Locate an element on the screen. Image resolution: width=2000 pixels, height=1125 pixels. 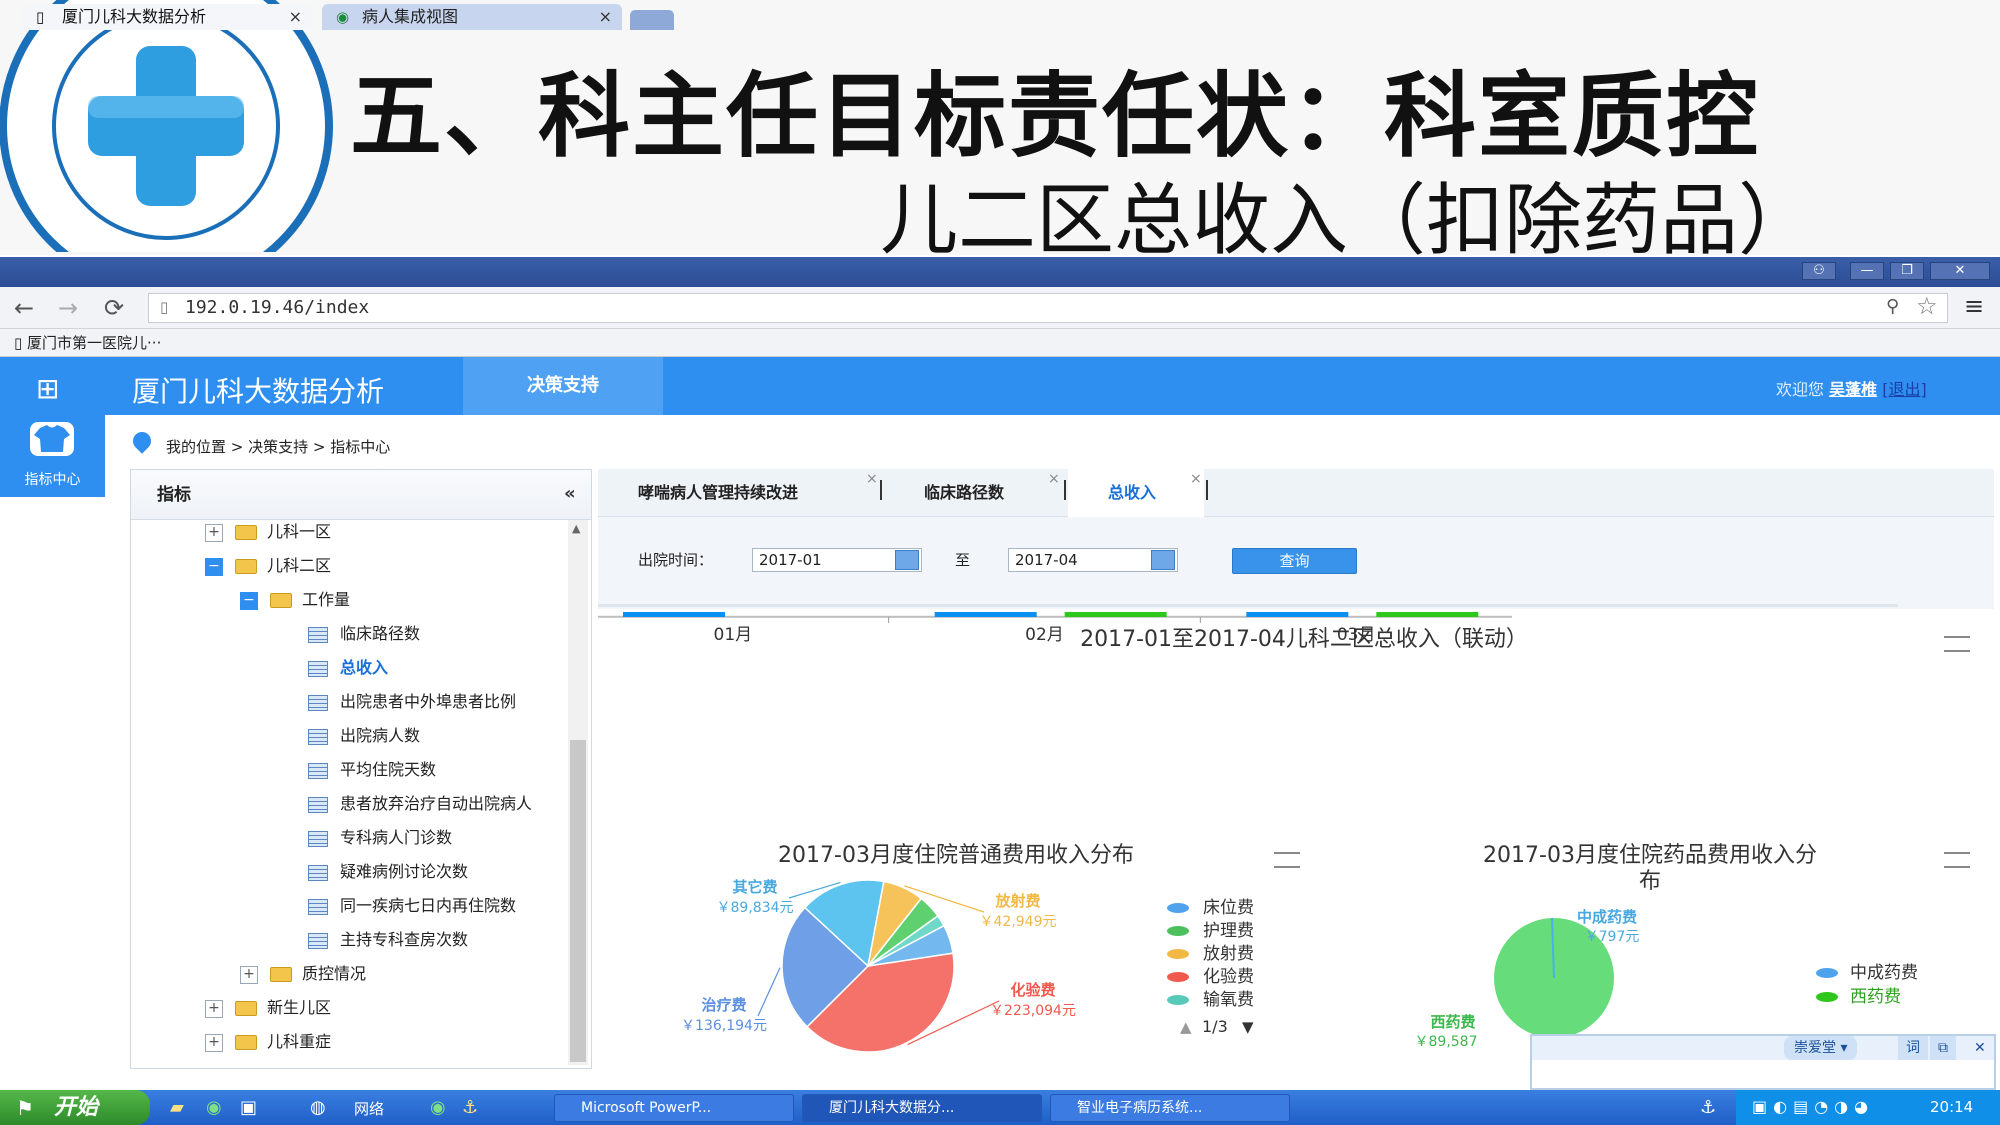
x-tick-label: 02月 is located at coordinates (1044, 635).